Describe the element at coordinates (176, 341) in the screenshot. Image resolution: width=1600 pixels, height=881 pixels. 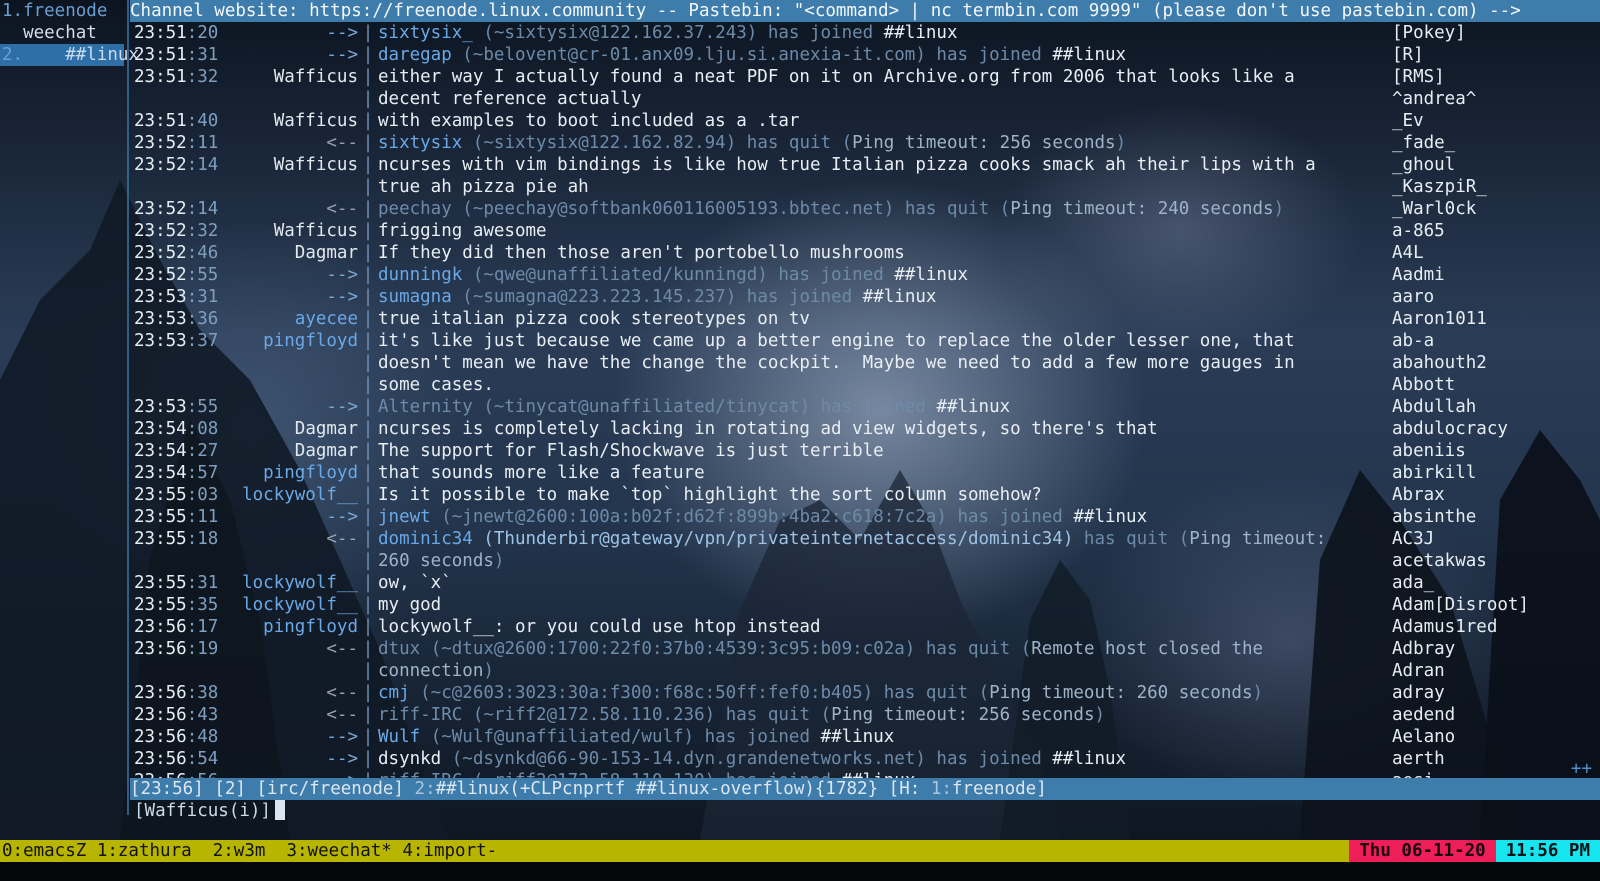
I see `timestamp: 23:53:37` at that location.